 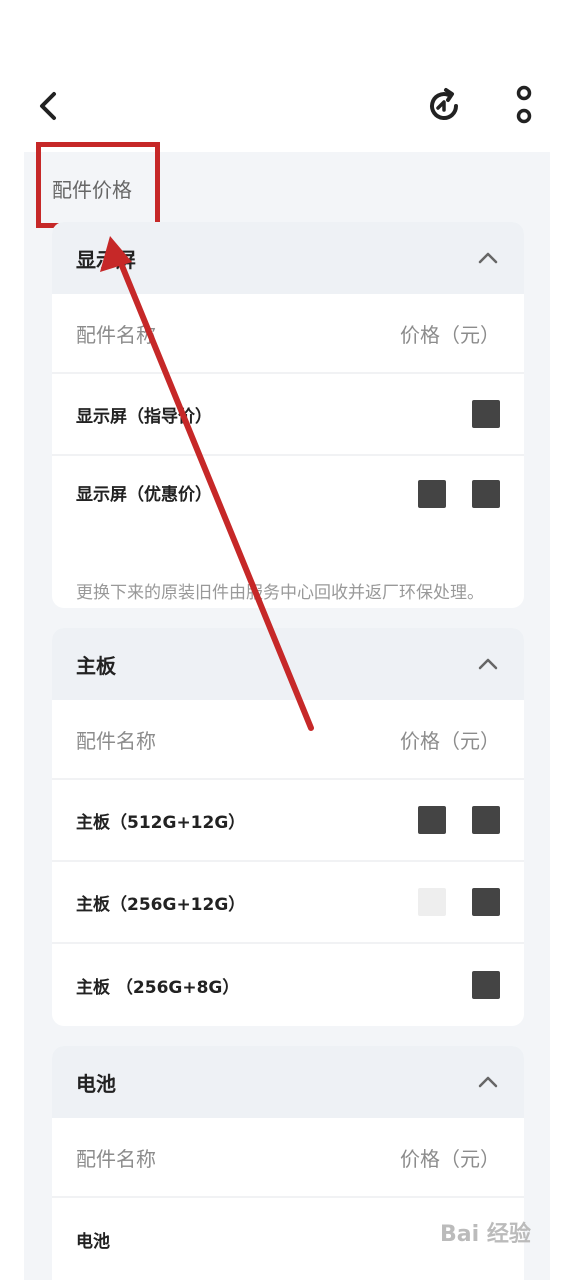 I want to click on table-row: 主板（256G+12G）, so click(x=288, y=903).